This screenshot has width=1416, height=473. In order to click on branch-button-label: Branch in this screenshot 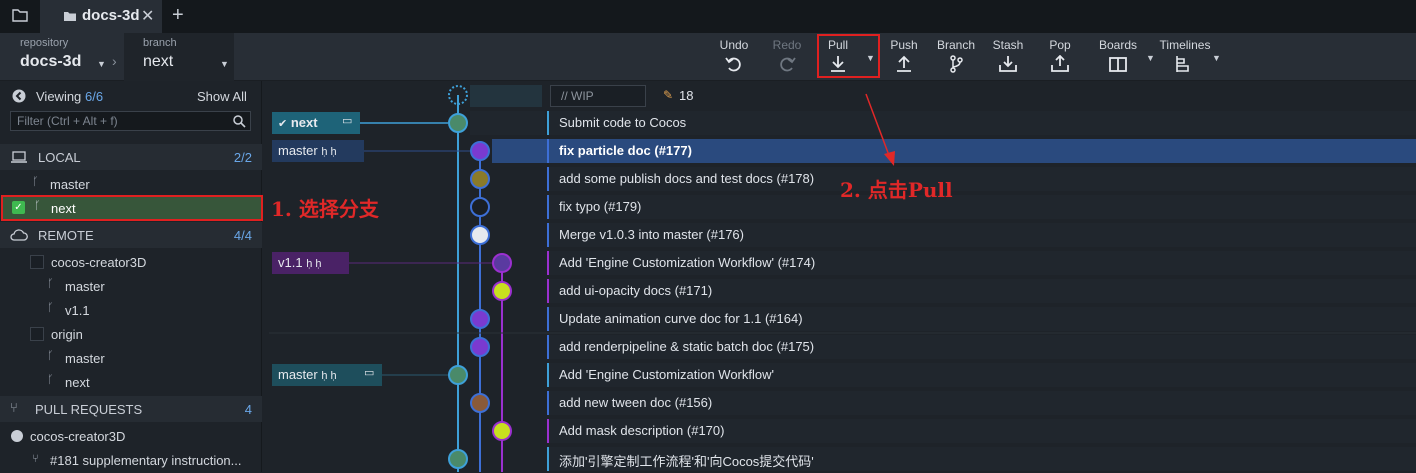, I will do `click(956, 45)`.